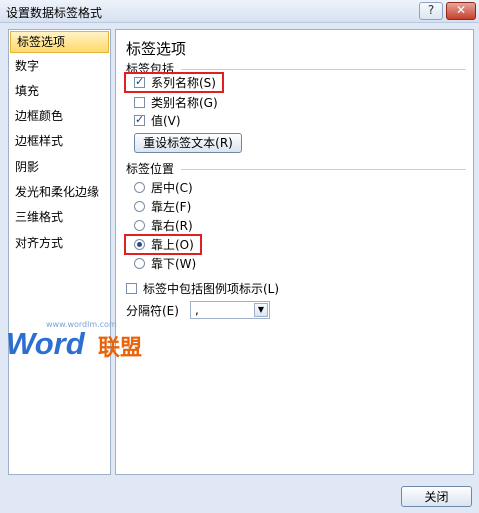 The image size is (479, 513). What do you see at coordinates (120, 348) in the screenshot?
I see `watermark-cn: 联盟` at bounding box center [120, 348].